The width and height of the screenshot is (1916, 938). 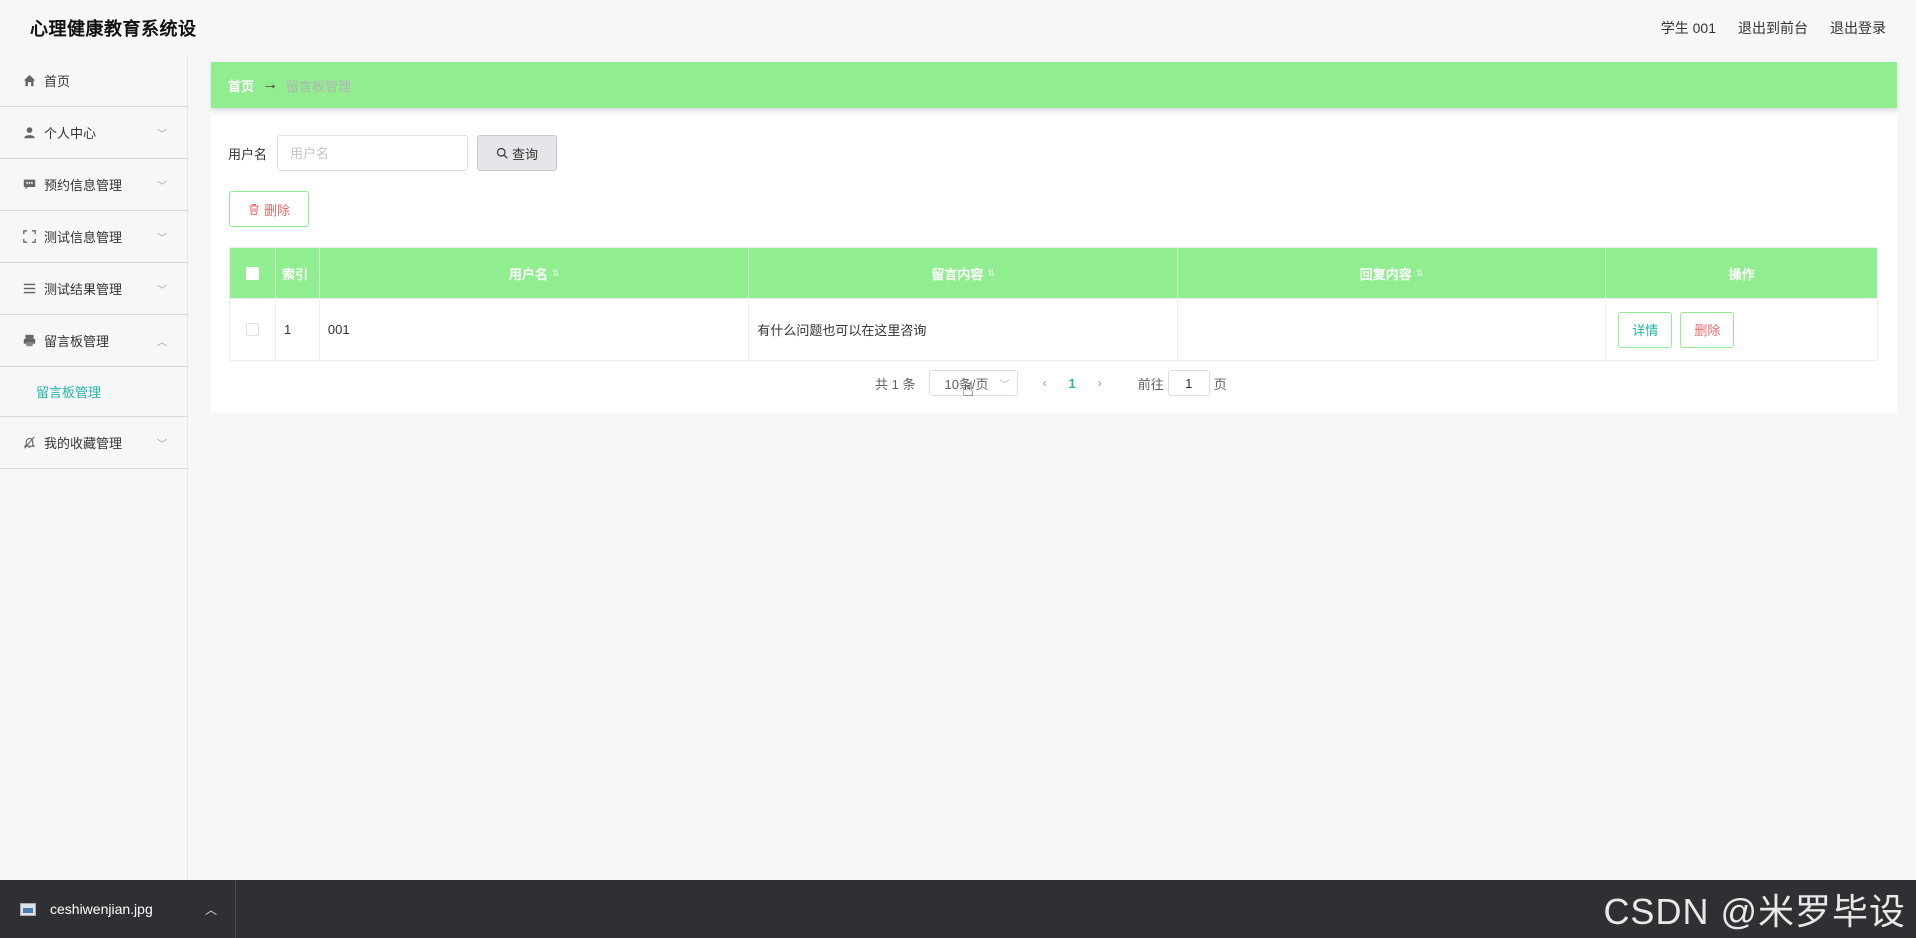 What do you see at coordinates (298, 273) in the screenshot?
I see `column-header-index: 索引` at bounding box center [298, 273].